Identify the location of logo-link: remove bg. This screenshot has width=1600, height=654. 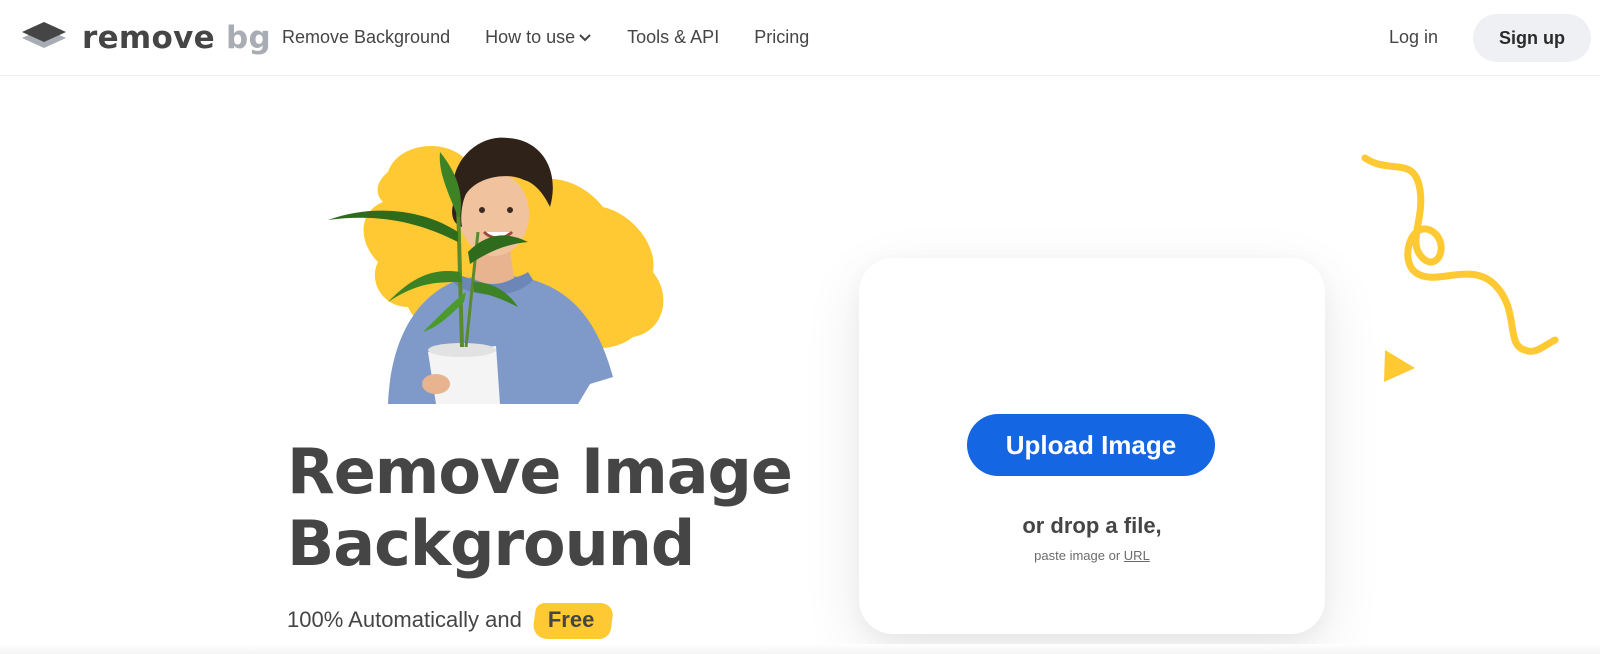
(145, 38).